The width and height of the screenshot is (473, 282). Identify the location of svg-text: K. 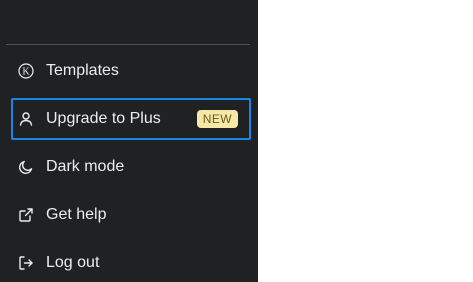
(26, 72).